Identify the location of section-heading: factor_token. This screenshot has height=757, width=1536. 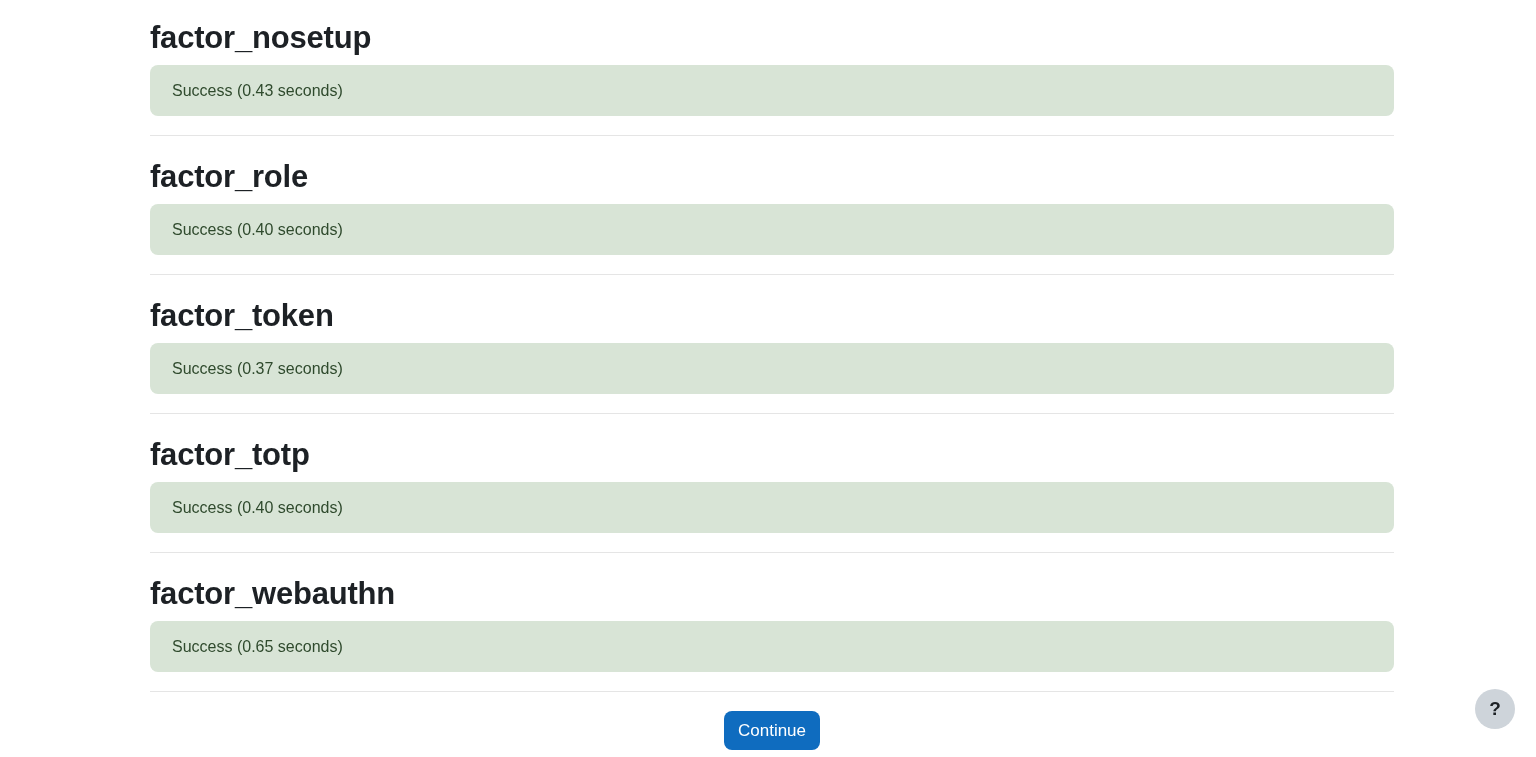
(242, 316).